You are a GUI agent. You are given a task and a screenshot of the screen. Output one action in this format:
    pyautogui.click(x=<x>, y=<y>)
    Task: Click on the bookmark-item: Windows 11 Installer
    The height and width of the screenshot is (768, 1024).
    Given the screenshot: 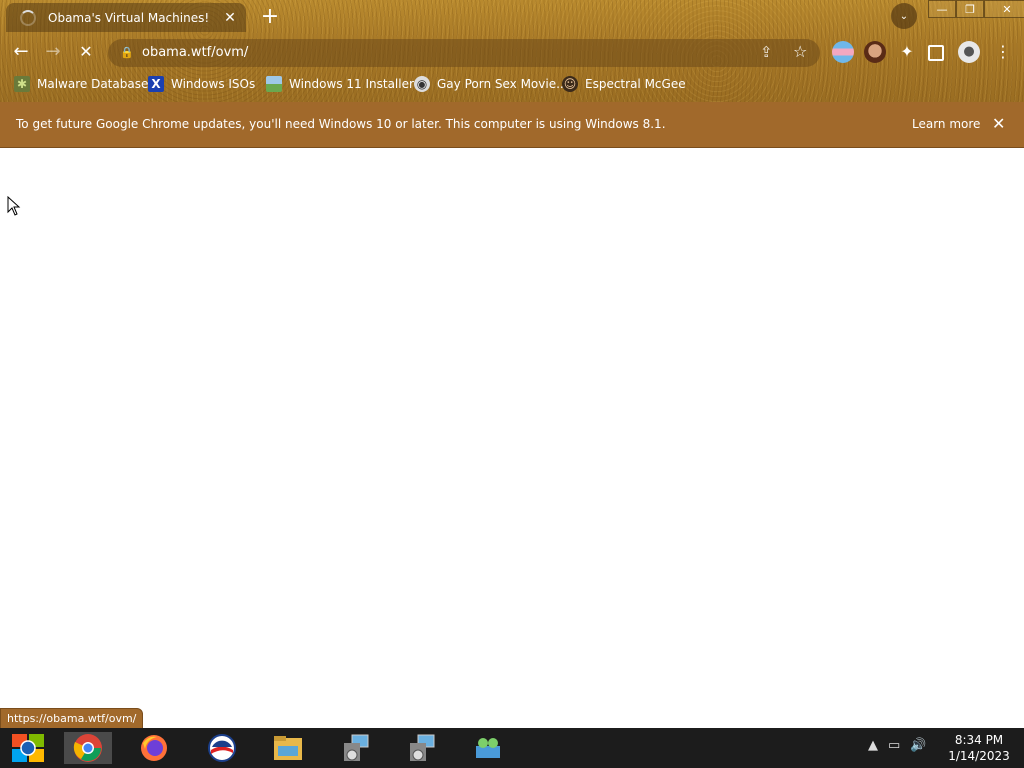 What is the action you would take?
    pyautogui.click(x=340, y=84)
    